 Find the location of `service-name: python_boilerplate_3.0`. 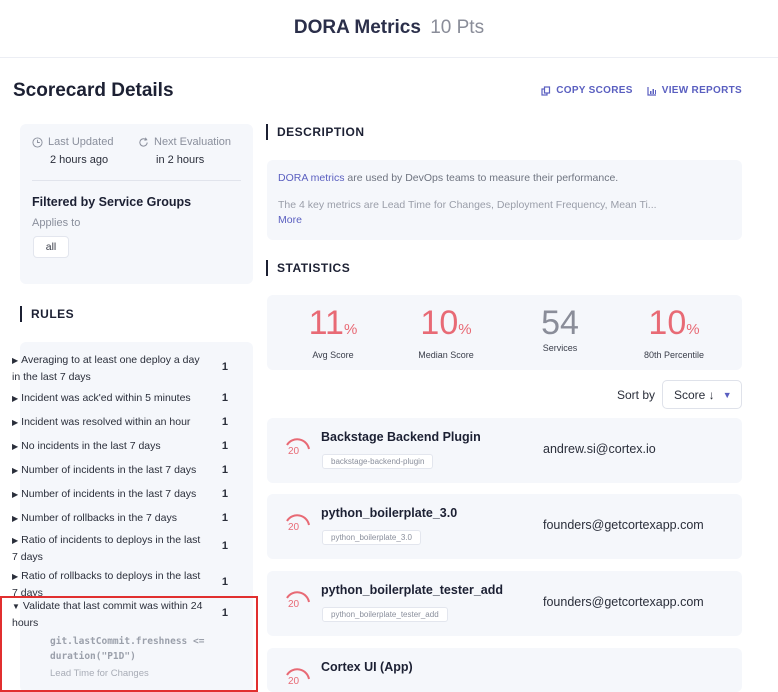

service-name: python_boilerplate_3.0 is located at coordinates (389, 513).